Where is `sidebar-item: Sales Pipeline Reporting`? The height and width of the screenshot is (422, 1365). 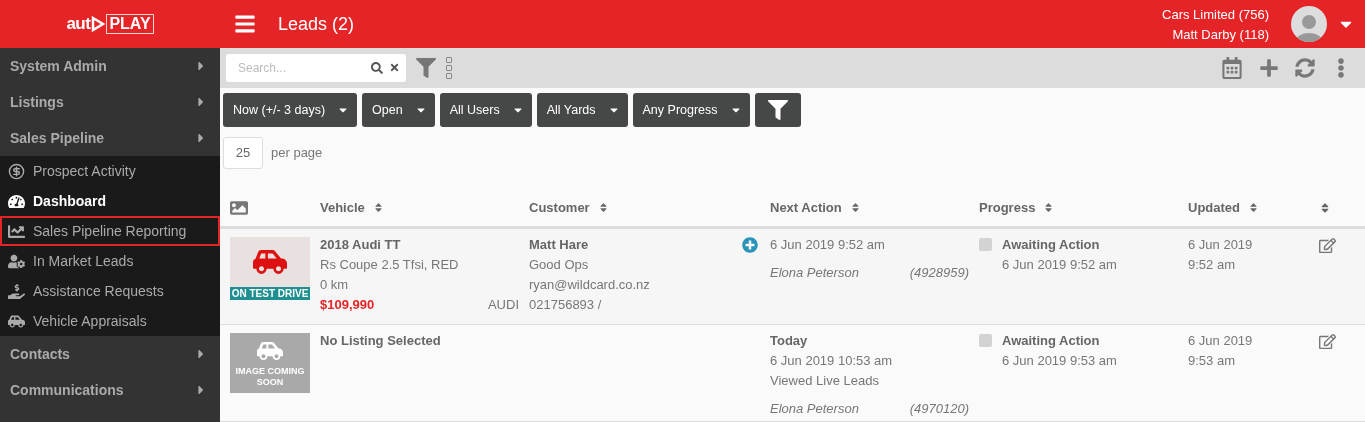 sidebar-item: Sales Pipeline Reporting is located at coordinates (110, 231).